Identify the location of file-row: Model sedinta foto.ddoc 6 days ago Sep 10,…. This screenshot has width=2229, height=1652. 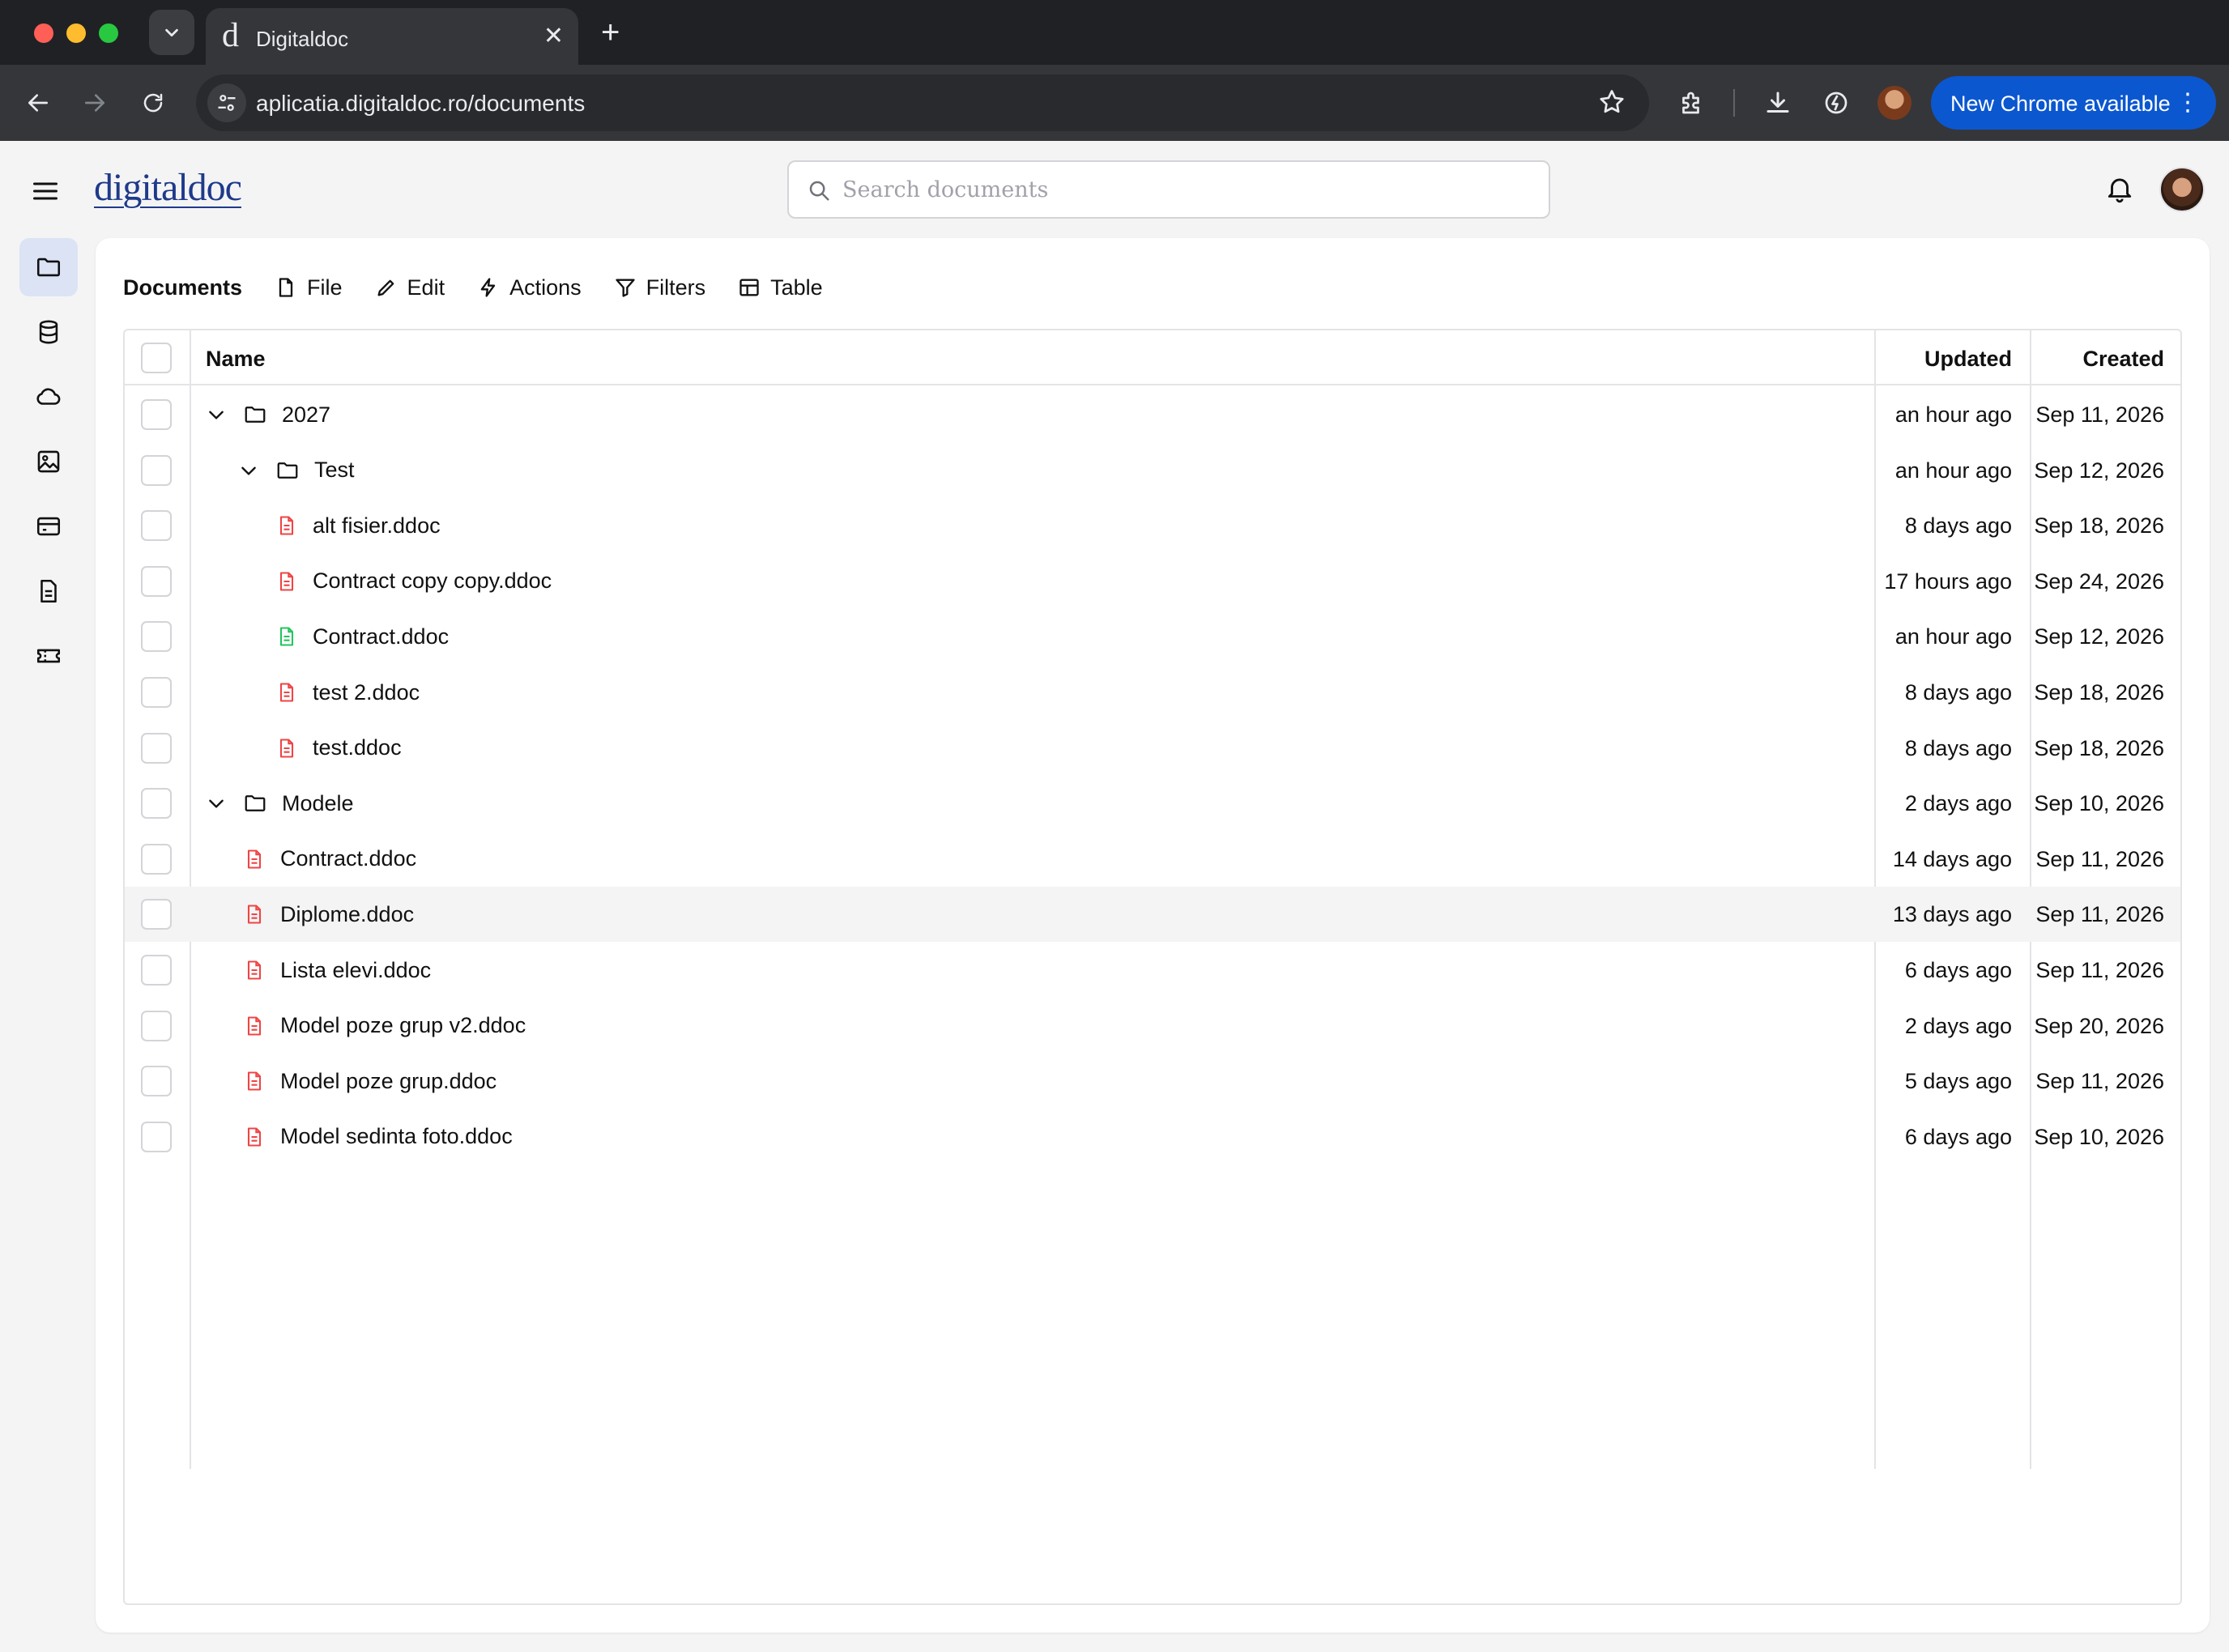
(1152, 1136).